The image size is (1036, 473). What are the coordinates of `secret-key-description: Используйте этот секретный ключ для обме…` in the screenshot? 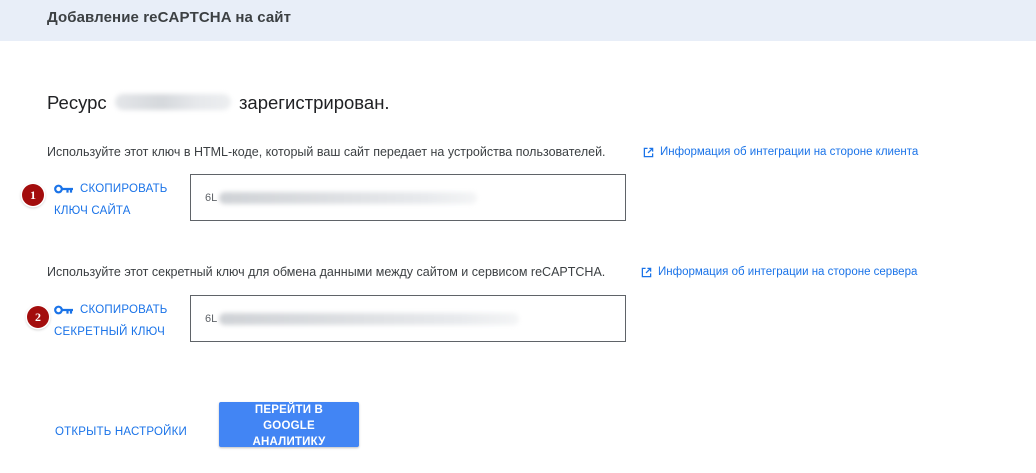 It's located at (326, 272).